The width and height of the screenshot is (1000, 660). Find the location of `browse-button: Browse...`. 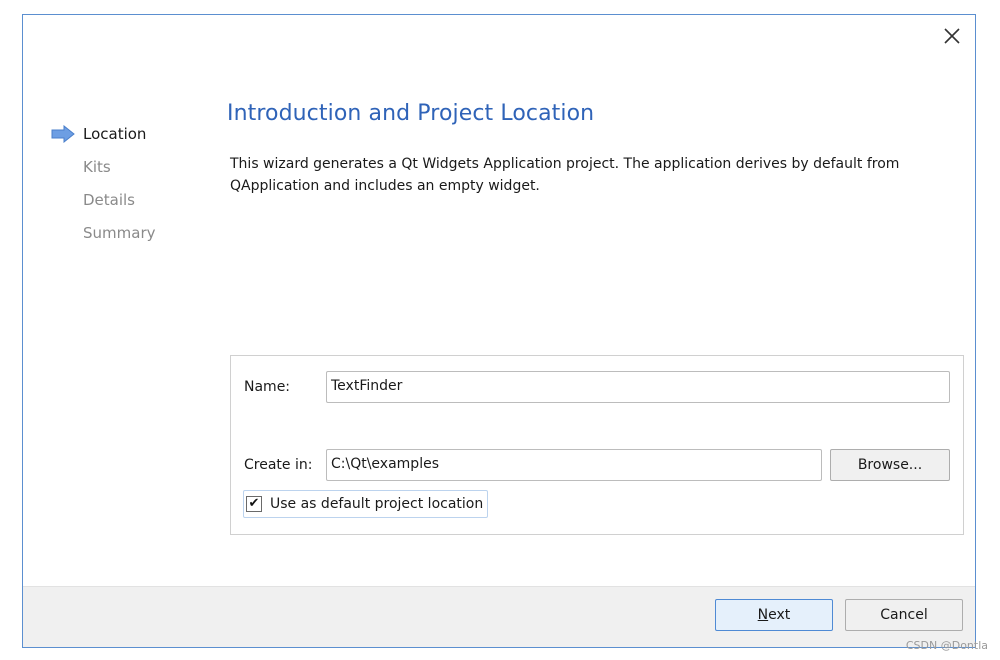

browse-button: Browse... is located at coordinates (890, 465).